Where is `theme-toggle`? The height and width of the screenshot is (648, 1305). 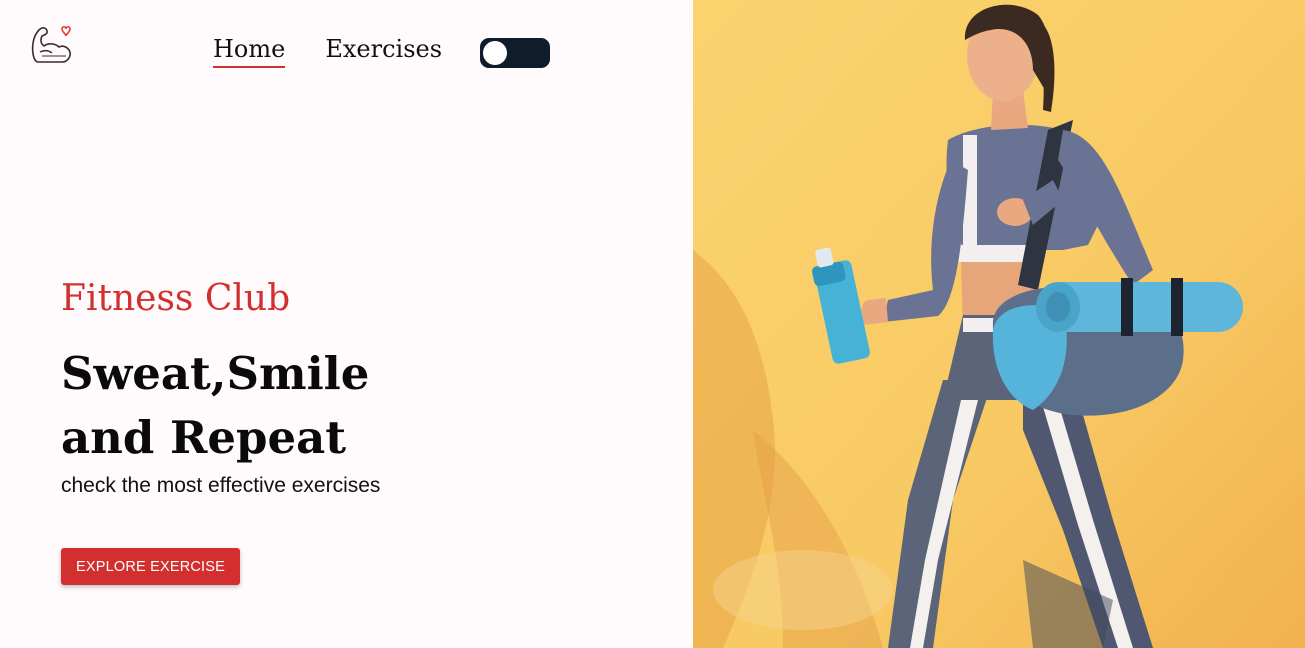
theme-toggle is located at coordinates (515, 53).